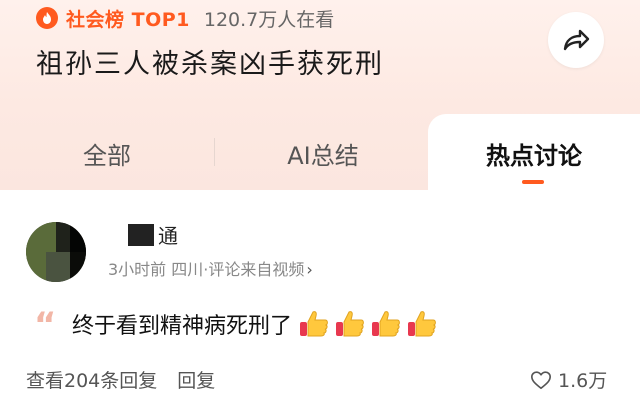 This screenshot has width=640, height=412. What do you see at coordinates (323, 153) in the screenshot?
I see `tab-ai-summary: AI总结` at bounding box center [323, 153].